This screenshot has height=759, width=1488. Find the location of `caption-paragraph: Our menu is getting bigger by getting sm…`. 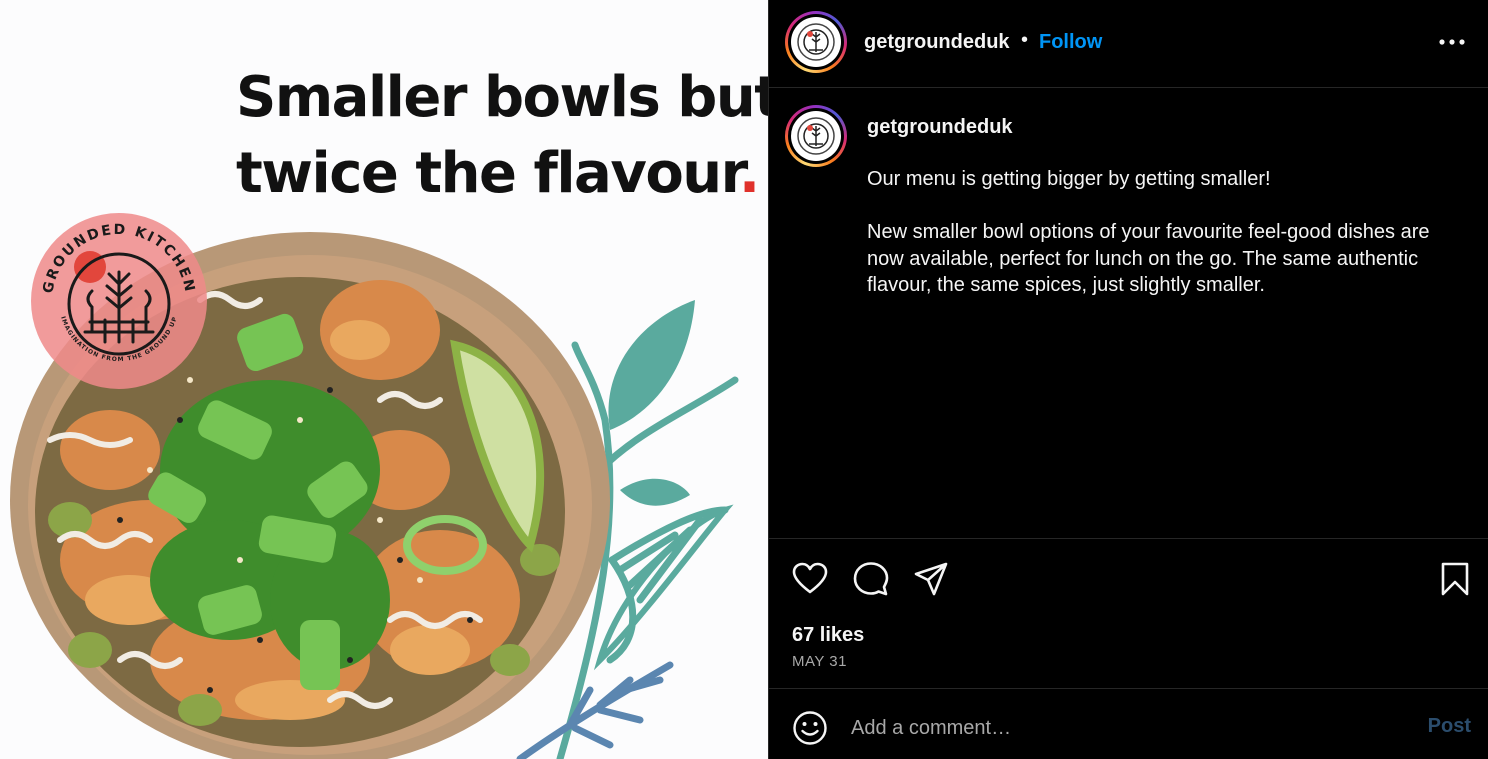

caption-paragraph: Our menu is getting bigger by getting sm… is located at coordinates (1069, 179).